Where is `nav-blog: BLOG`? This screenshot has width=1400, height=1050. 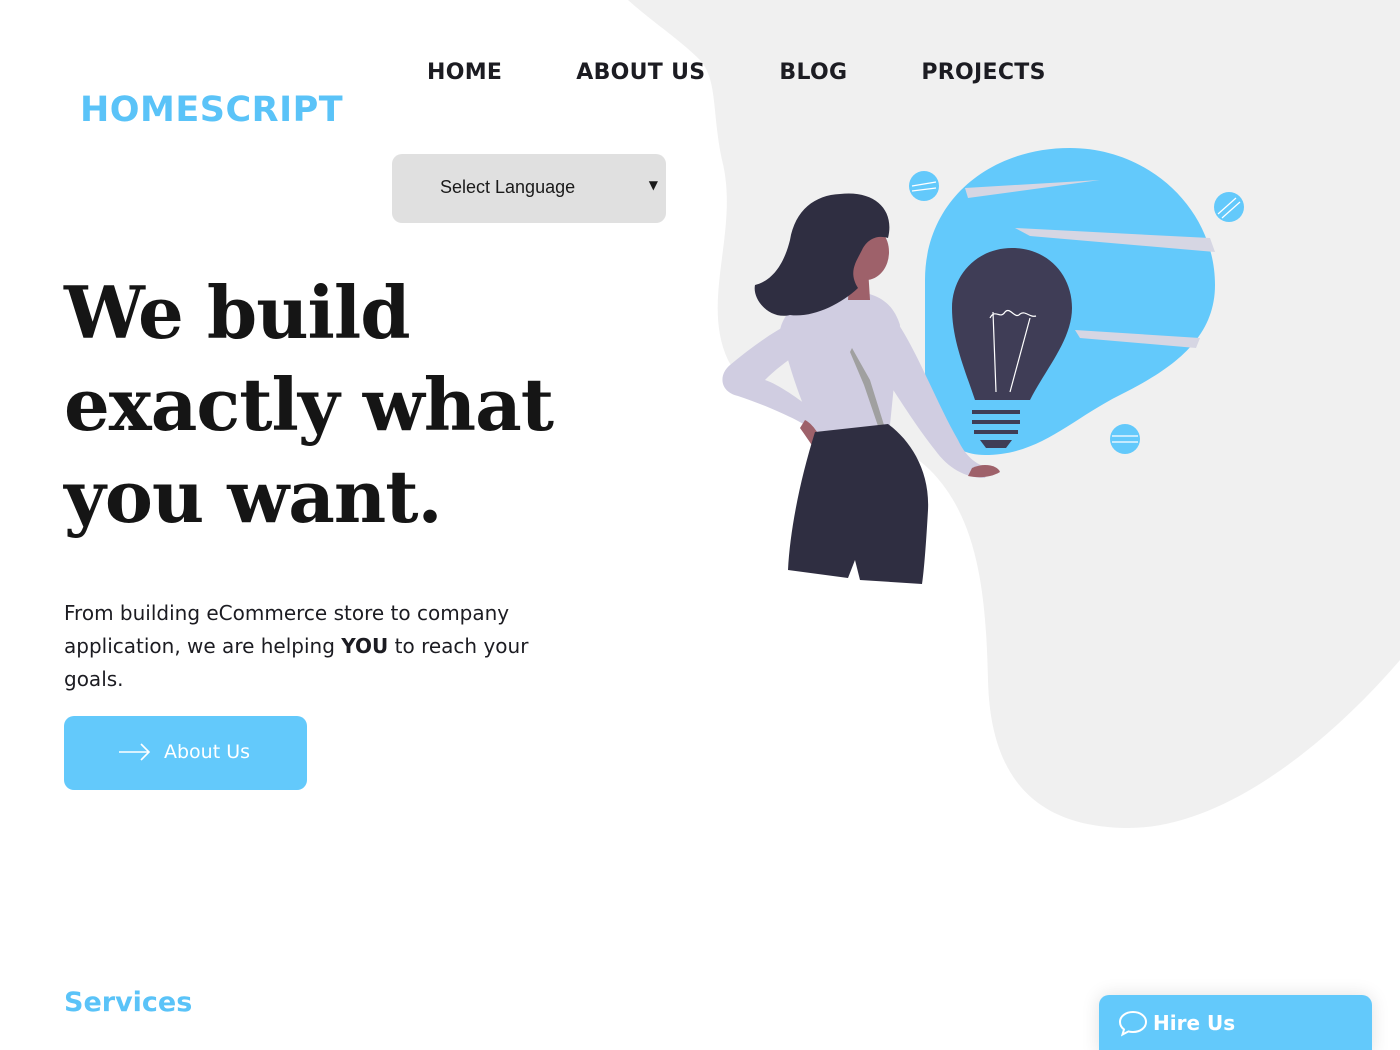 nav-blog: BLOG is located at coordinates (813, 72).